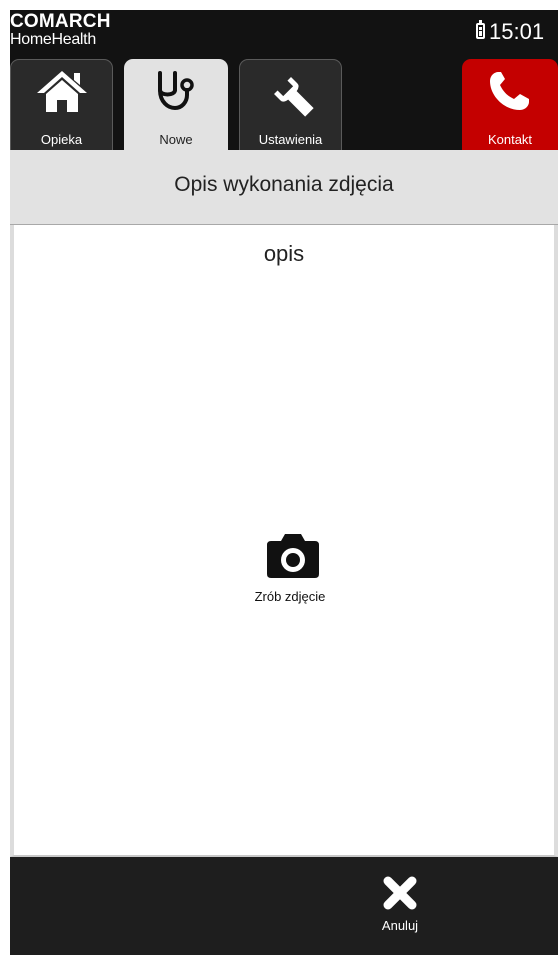  I want to click on tab-label: Ustawienia, so click(290, 139).